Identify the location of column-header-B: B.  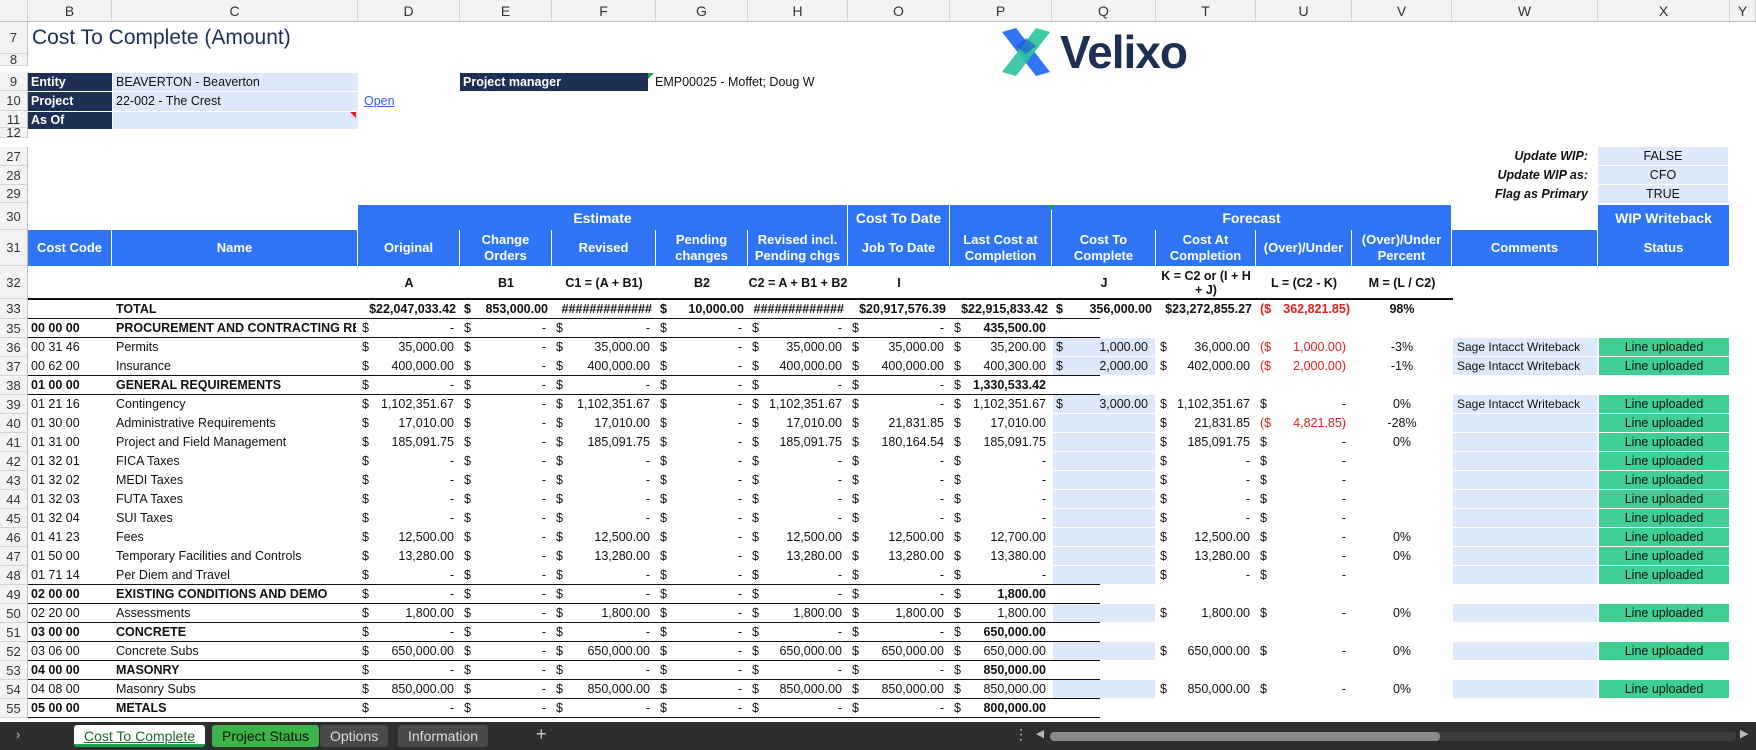
(70, 11).